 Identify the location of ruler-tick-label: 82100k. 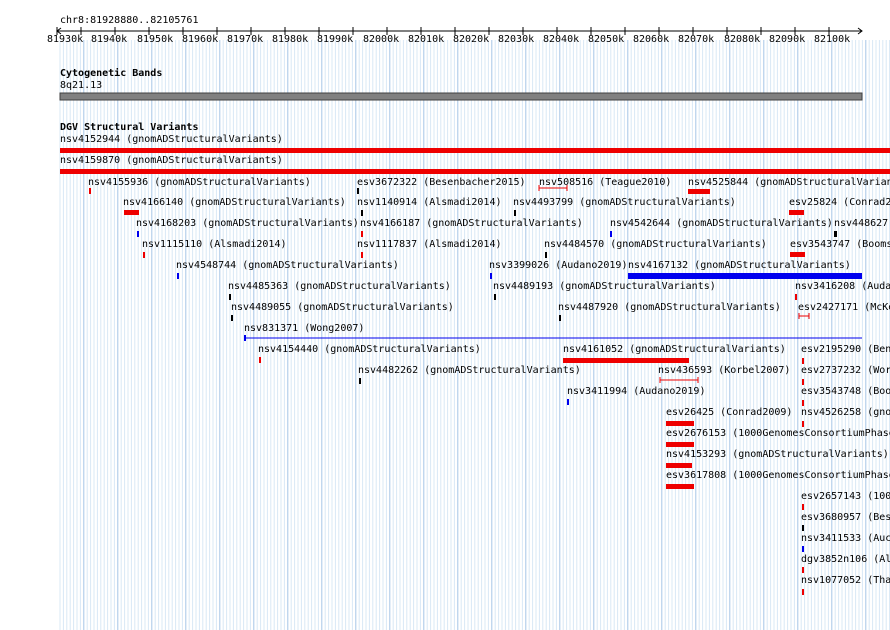
(832, 39).